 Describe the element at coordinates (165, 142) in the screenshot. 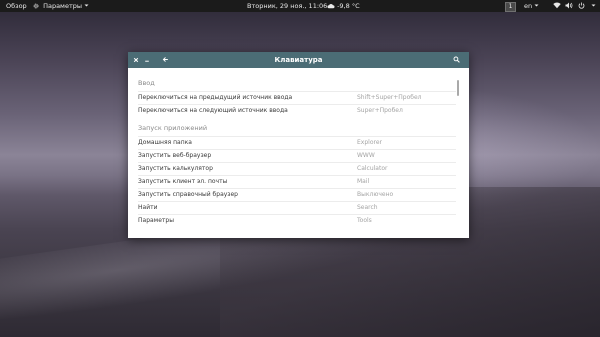

I see `shortcut-action: Домашняя папка` at that location.